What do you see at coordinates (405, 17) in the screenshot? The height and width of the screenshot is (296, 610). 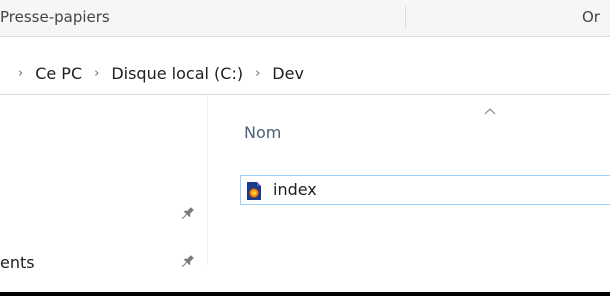 I see `ribbon-separator` at bounding box center [405, 17].